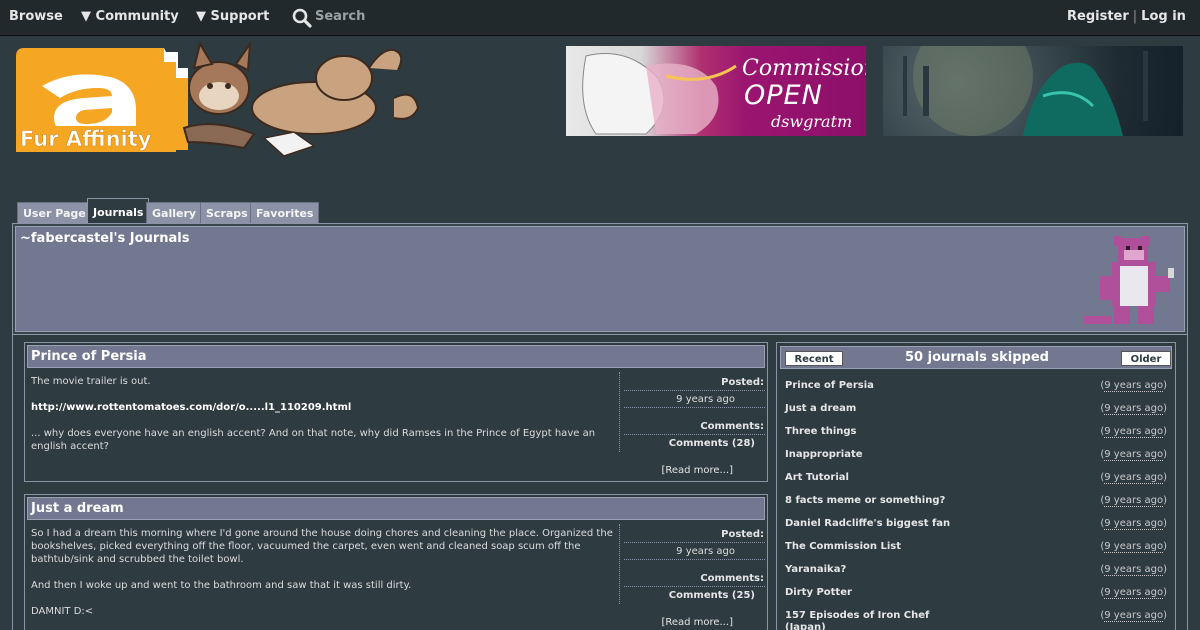  What do you see at coordinates (219, 100) in the screenshot?
I see `site-logo: Fur Affinity` at bounding box center [219, 100].